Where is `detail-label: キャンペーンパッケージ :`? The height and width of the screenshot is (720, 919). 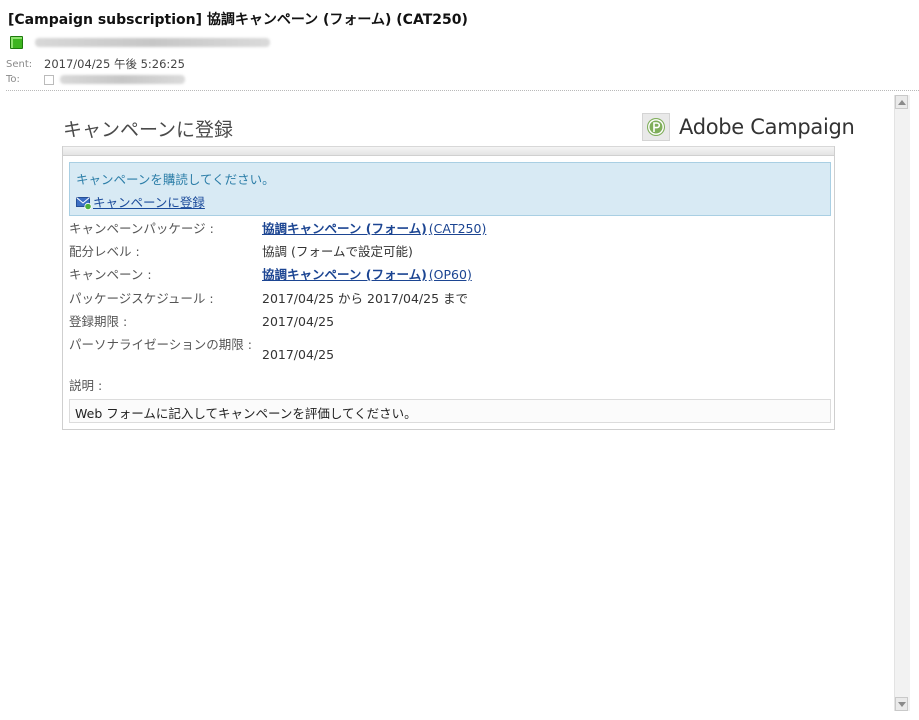 detail-label: キャンペーンパッケージ : is located at coordinates (141, 228).